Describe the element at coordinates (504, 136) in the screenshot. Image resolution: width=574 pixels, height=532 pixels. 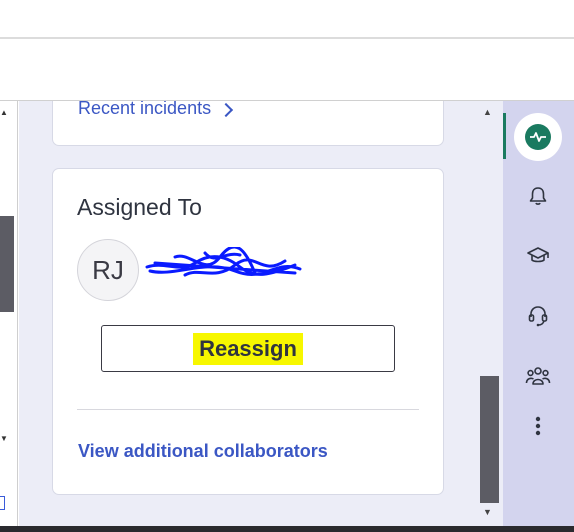
I see `active-indicator` at that location.